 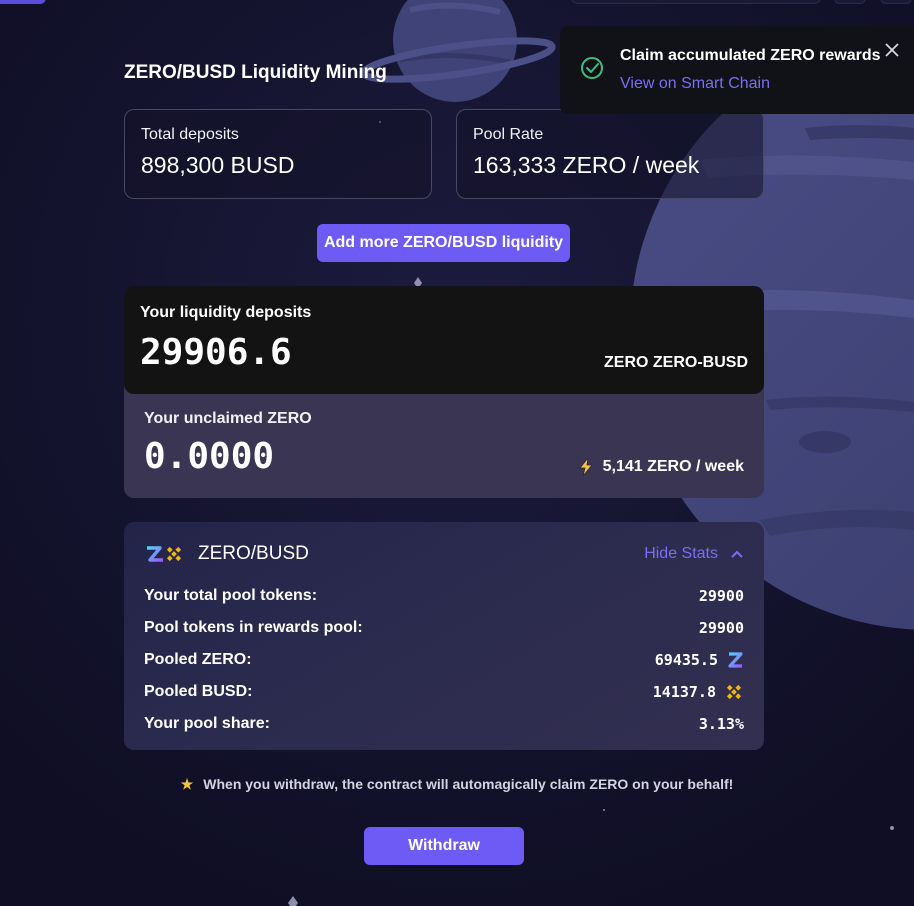 I want to click on view-on-smart-chain-link: View on Smart Chain, so click(x=695, y=84).